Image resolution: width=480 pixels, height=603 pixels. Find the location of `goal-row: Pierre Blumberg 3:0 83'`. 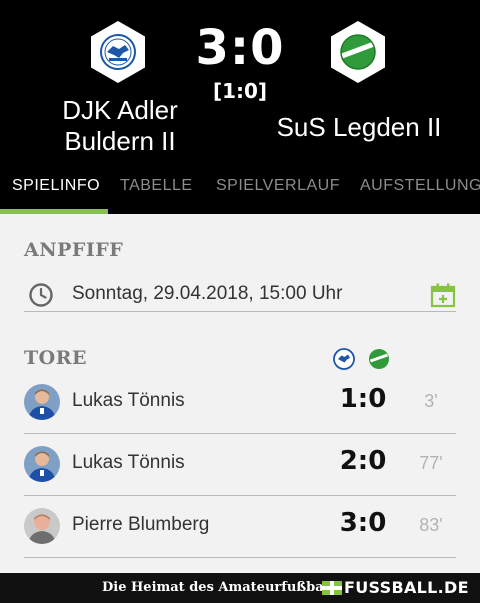

goal-row: Pierre Blumberg 3:0 83' is located at coordinates (240, 527).